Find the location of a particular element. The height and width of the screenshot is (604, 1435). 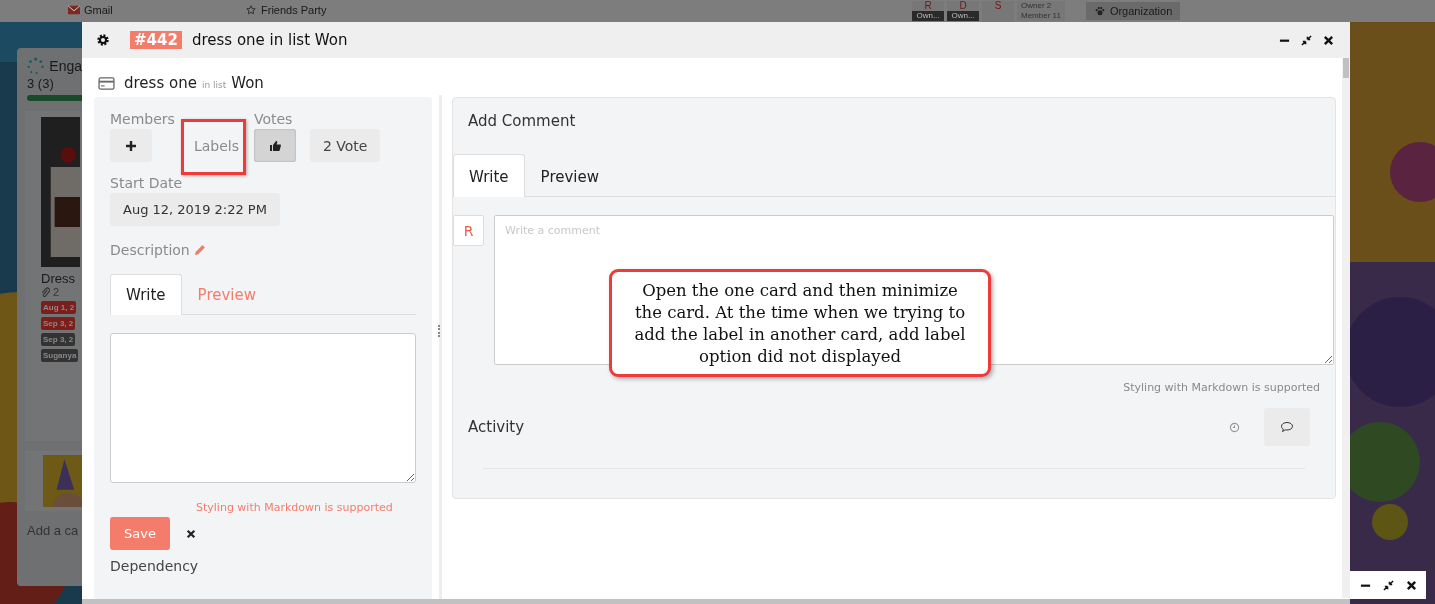

description-label: Description is located at coordinates (150, 250).